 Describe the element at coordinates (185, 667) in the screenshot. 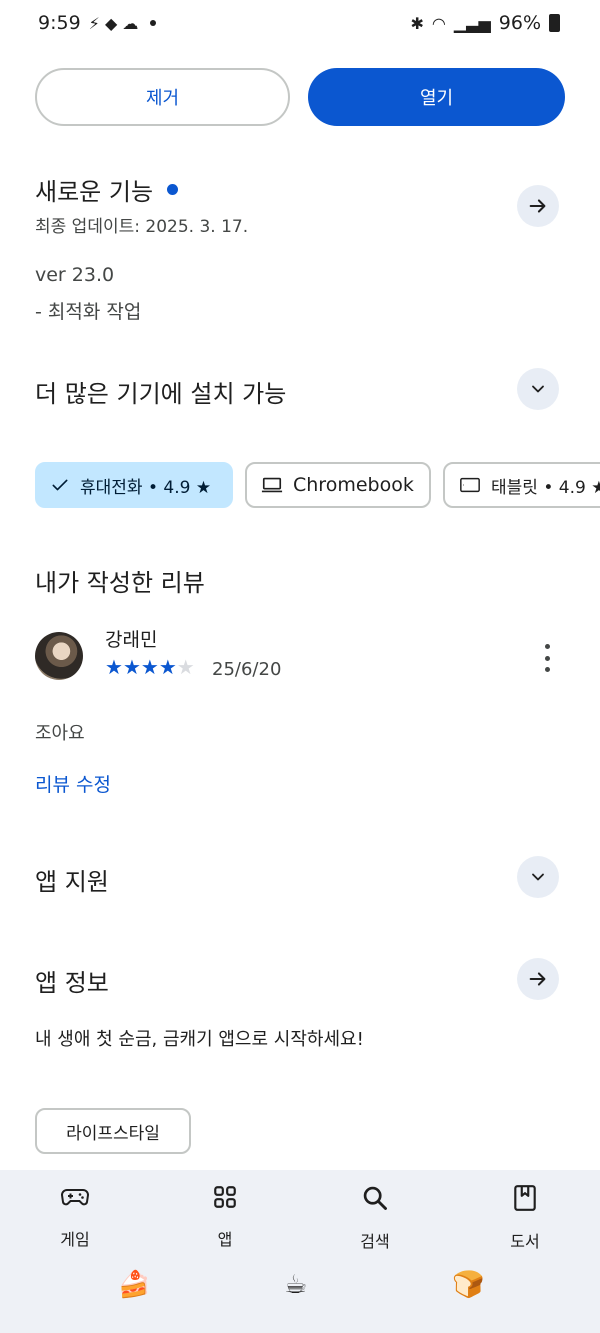

I see `star-empty-icon: ★` at that location.